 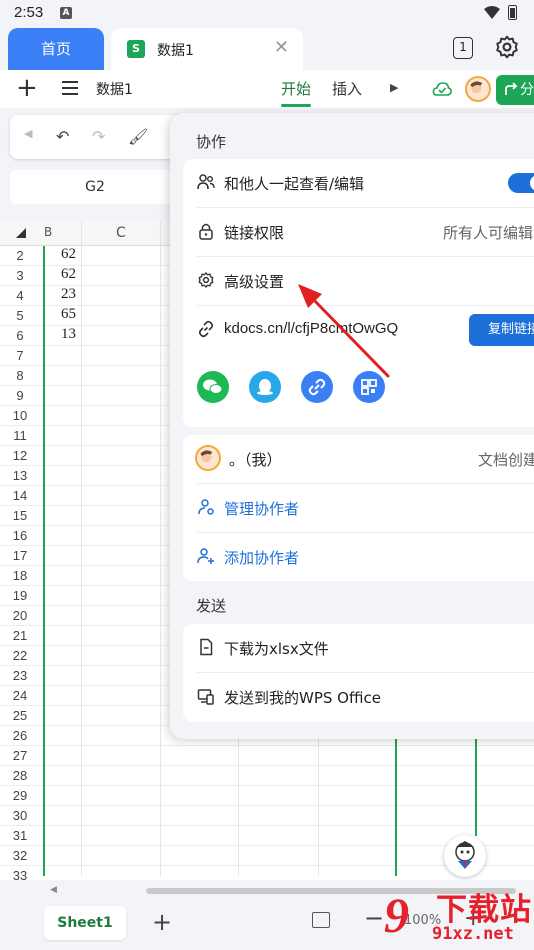 I want to click on close-icon: ✕, so click(x=281, y=47).